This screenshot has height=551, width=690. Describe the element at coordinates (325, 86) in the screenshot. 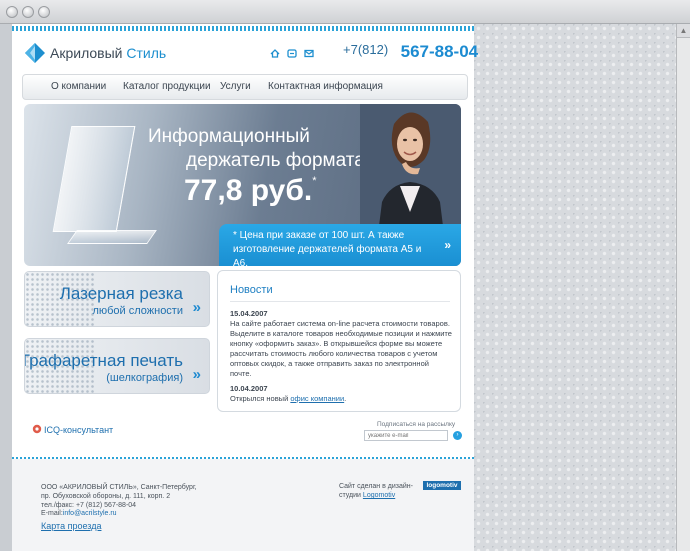

I see `nav-item-contacts: Контактная информация` at that location.